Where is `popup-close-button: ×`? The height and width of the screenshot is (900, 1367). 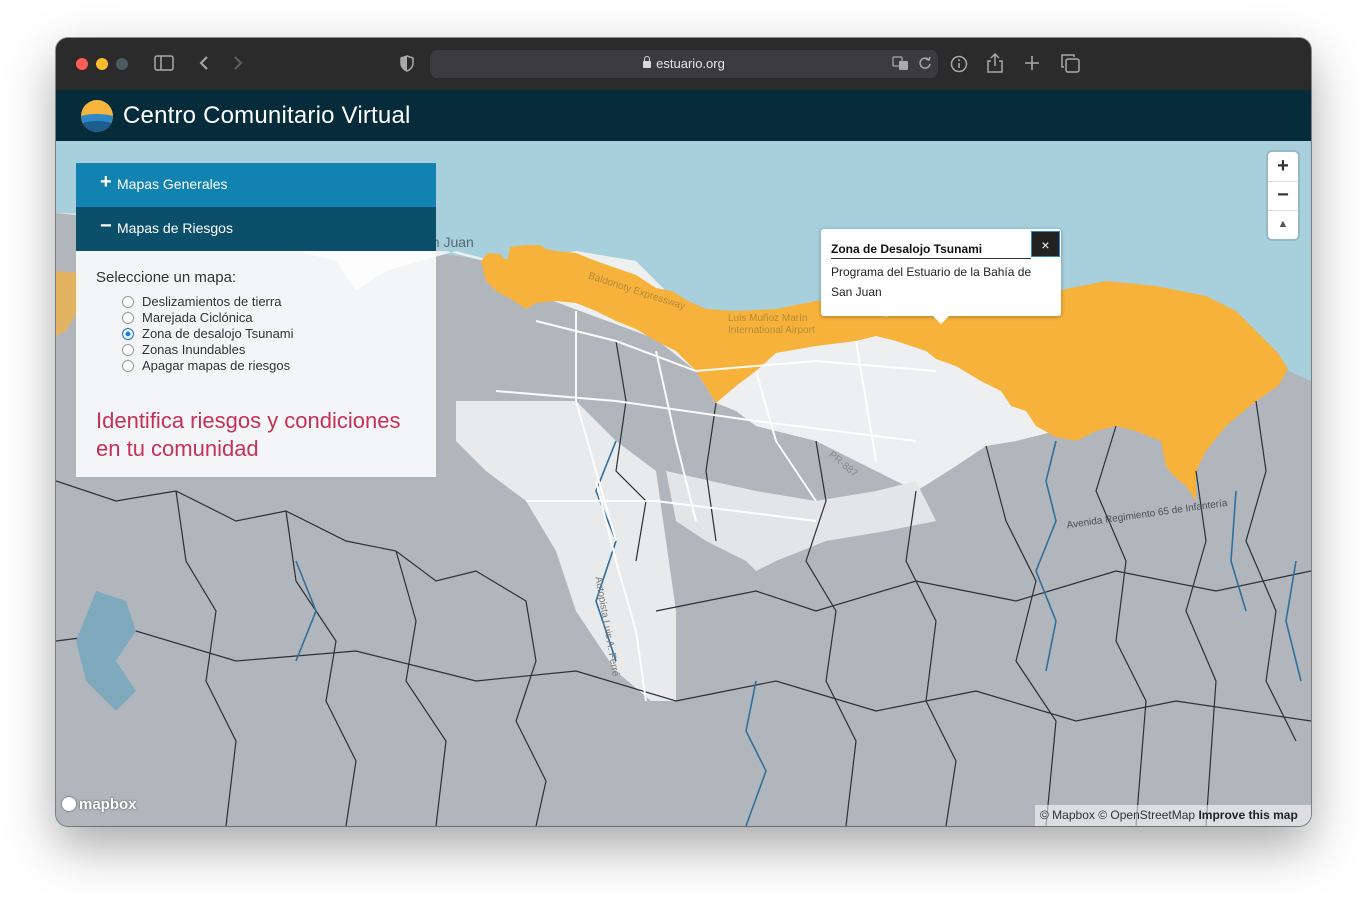 popup-close-button: × is located at coordinates (1045, 244).